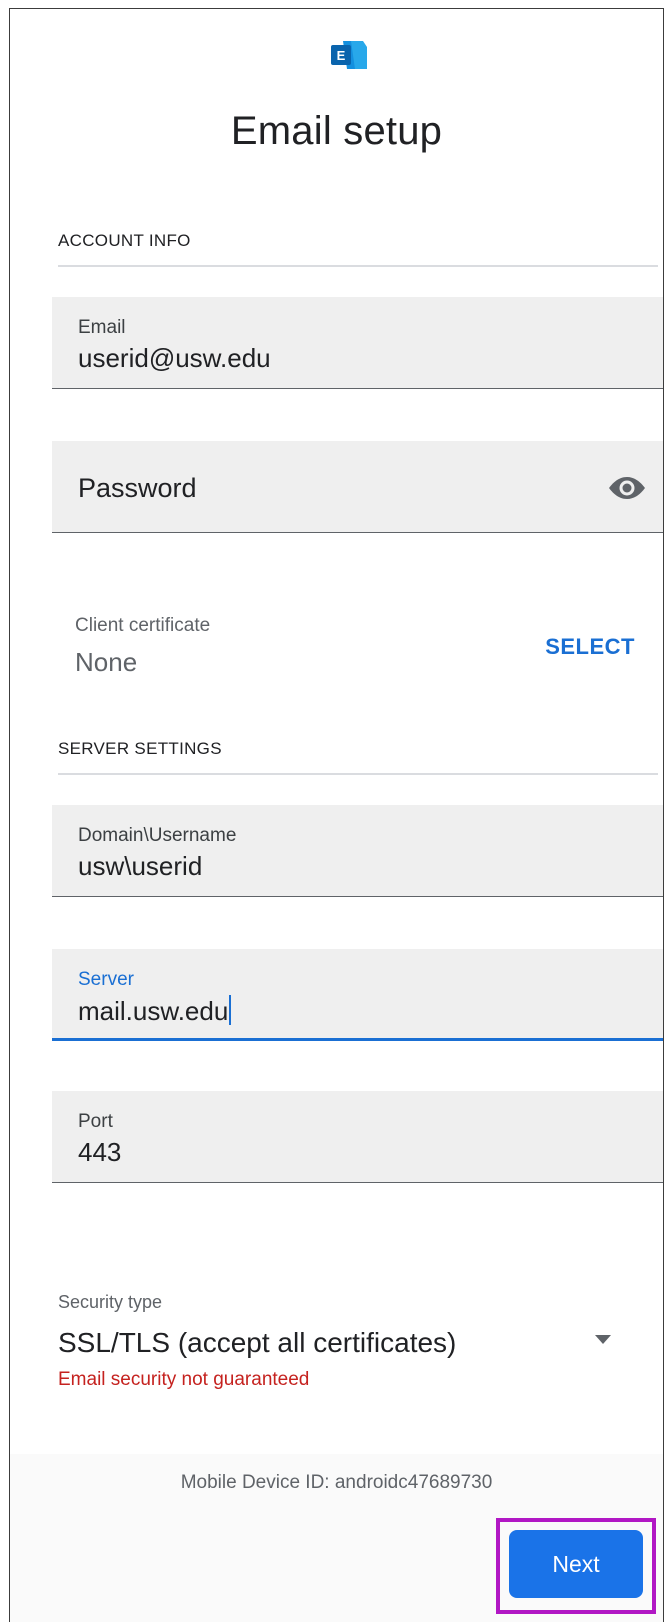 The height and width of the screenshot is (1622, 670). What do you see at coordinates (357, 851) in the screenshot?
I see `username-field: Domain\Username usw\userid` at bounding box center [357, 851].